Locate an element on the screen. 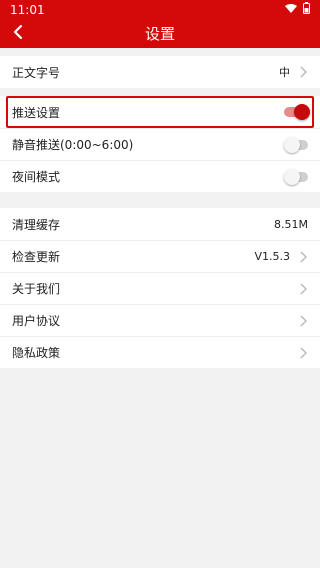 Image resolution: width=320 pixels, height=568 pixels. user-agreement-label: 用户协议 is located at coordinates (36, 321).